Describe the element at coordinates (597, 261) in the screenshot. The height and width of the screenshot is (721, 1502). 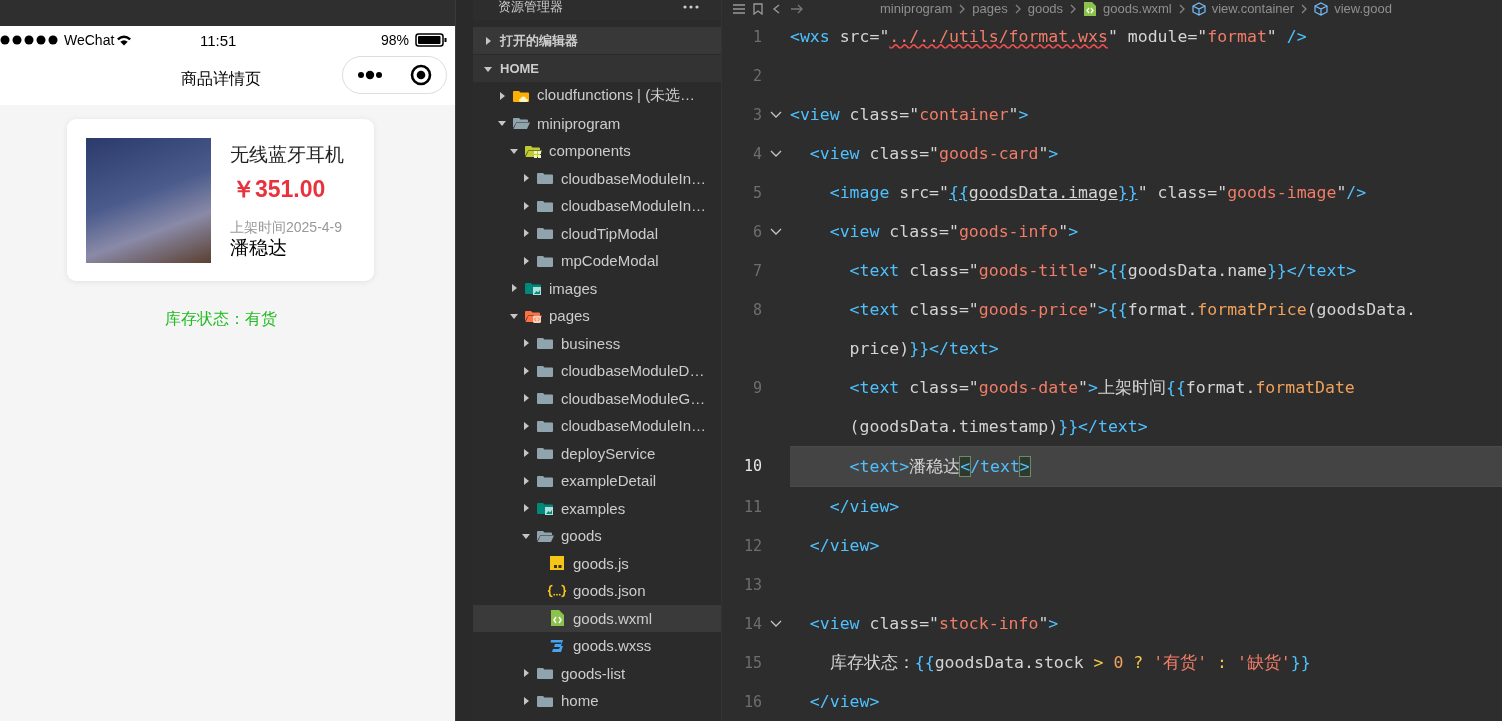
I see `tree-item: mpCodeModal` at that location.